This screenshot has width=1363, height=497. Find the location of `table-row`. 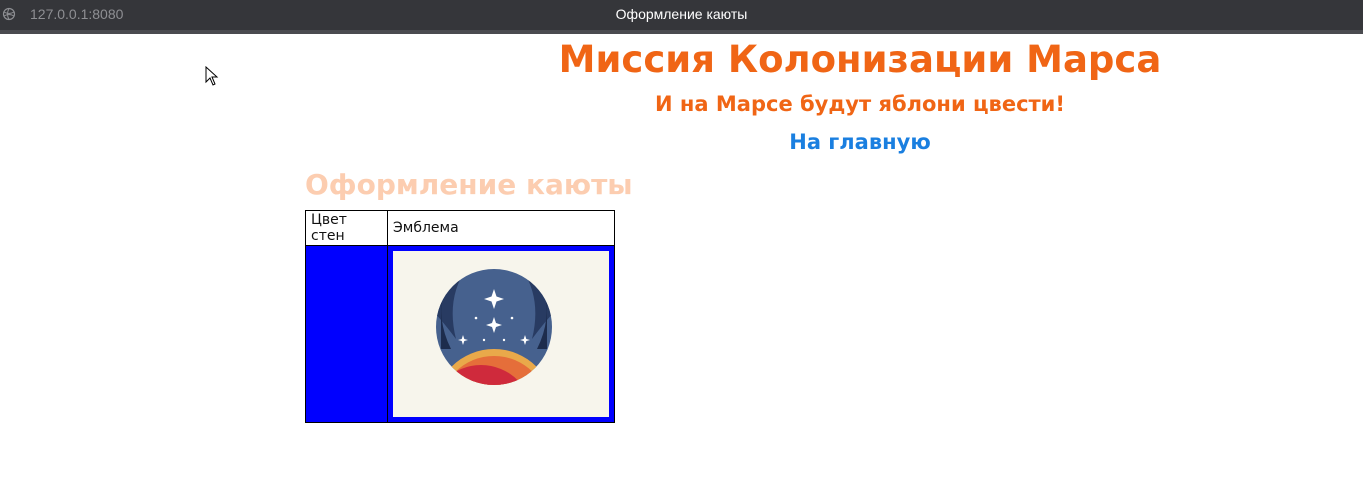

table-row is located at coordinates (460, 334).